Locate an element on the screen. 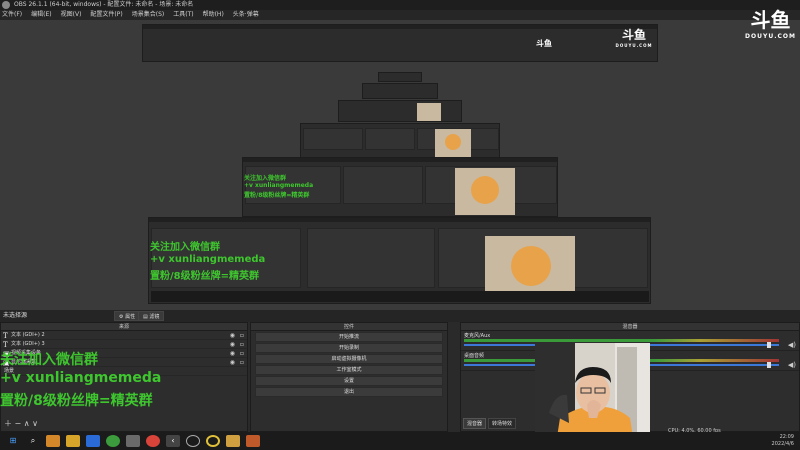  menu-help: 帮助(H) is located at coordinates (213, 15).